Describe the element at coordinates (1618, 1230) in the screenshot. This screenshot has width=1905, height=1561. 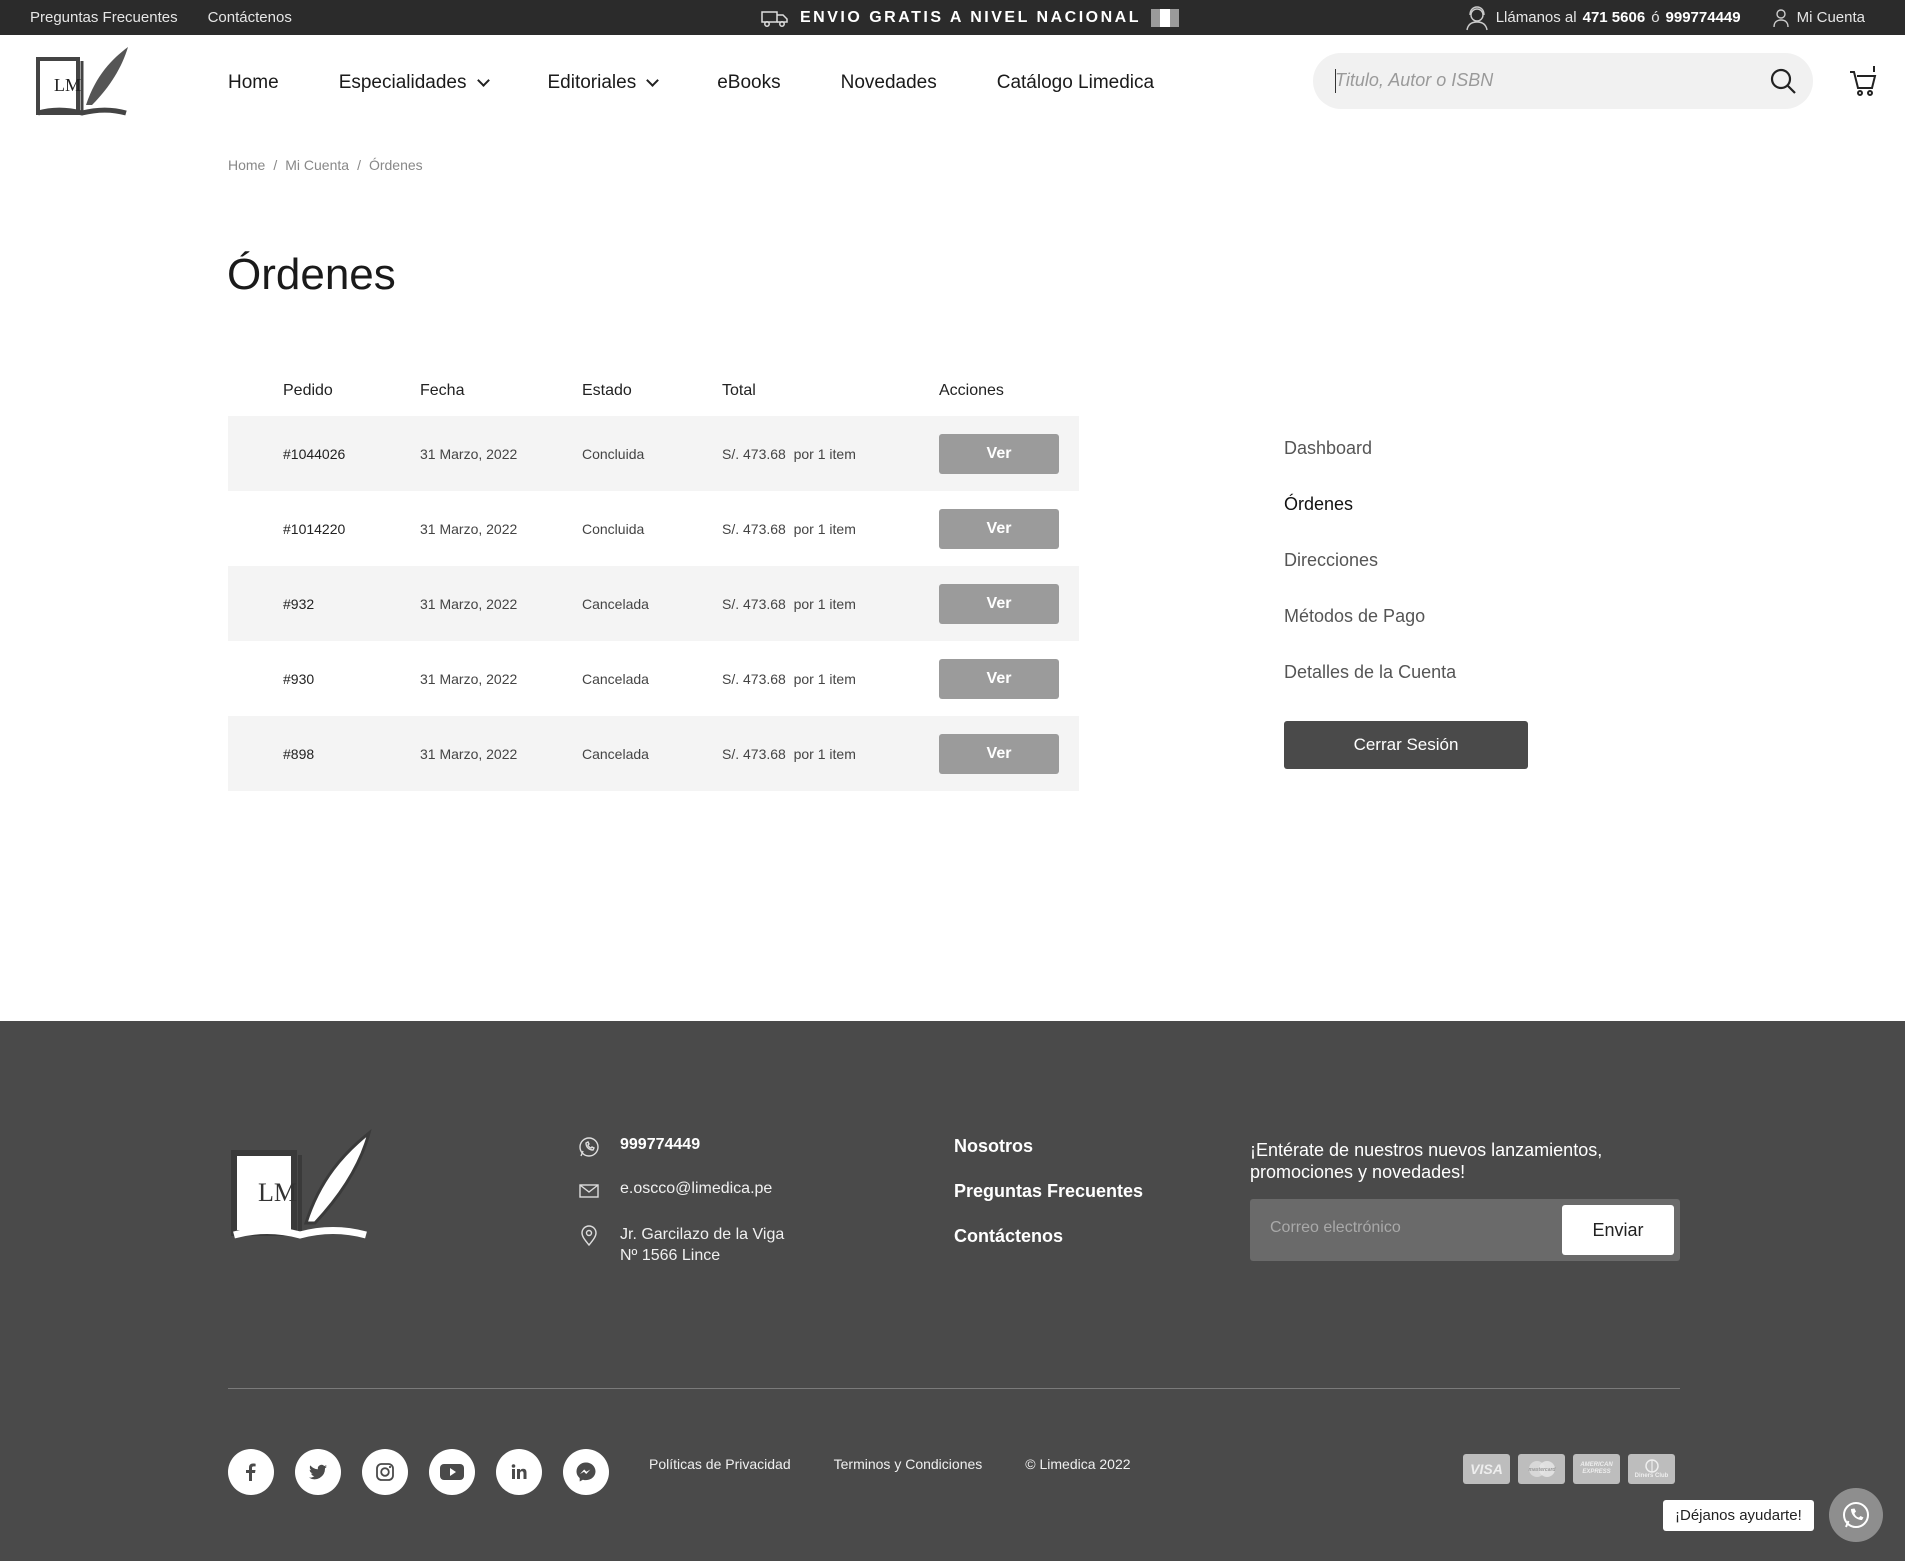
I see `newsletter-send-button: Enviar` at that location.